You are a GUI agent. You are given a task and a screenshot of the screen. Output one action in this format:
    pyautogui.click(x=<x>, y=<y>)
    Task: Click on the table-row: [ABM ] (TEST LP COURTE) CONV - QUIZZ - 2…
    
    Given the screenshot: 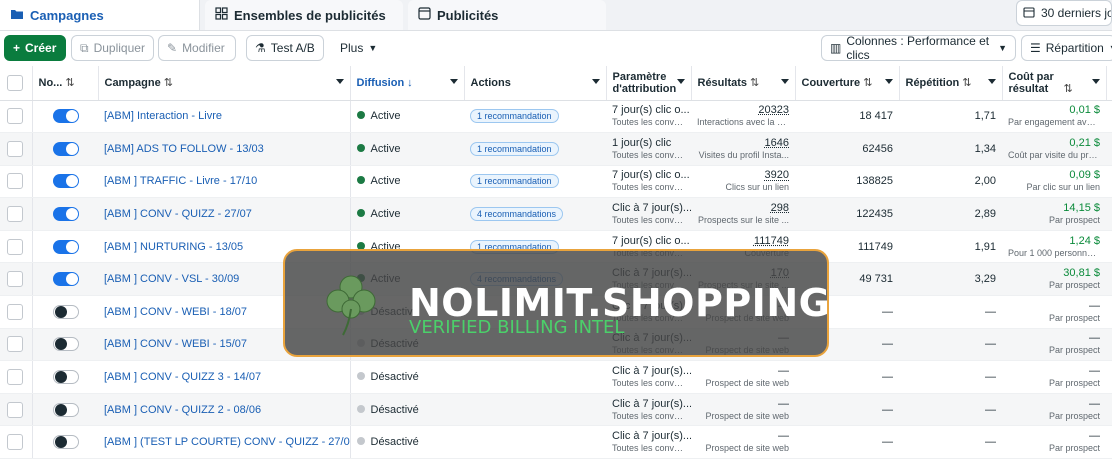 What is the action you would take?
    pyautogui.click(x=556, y=442)
    